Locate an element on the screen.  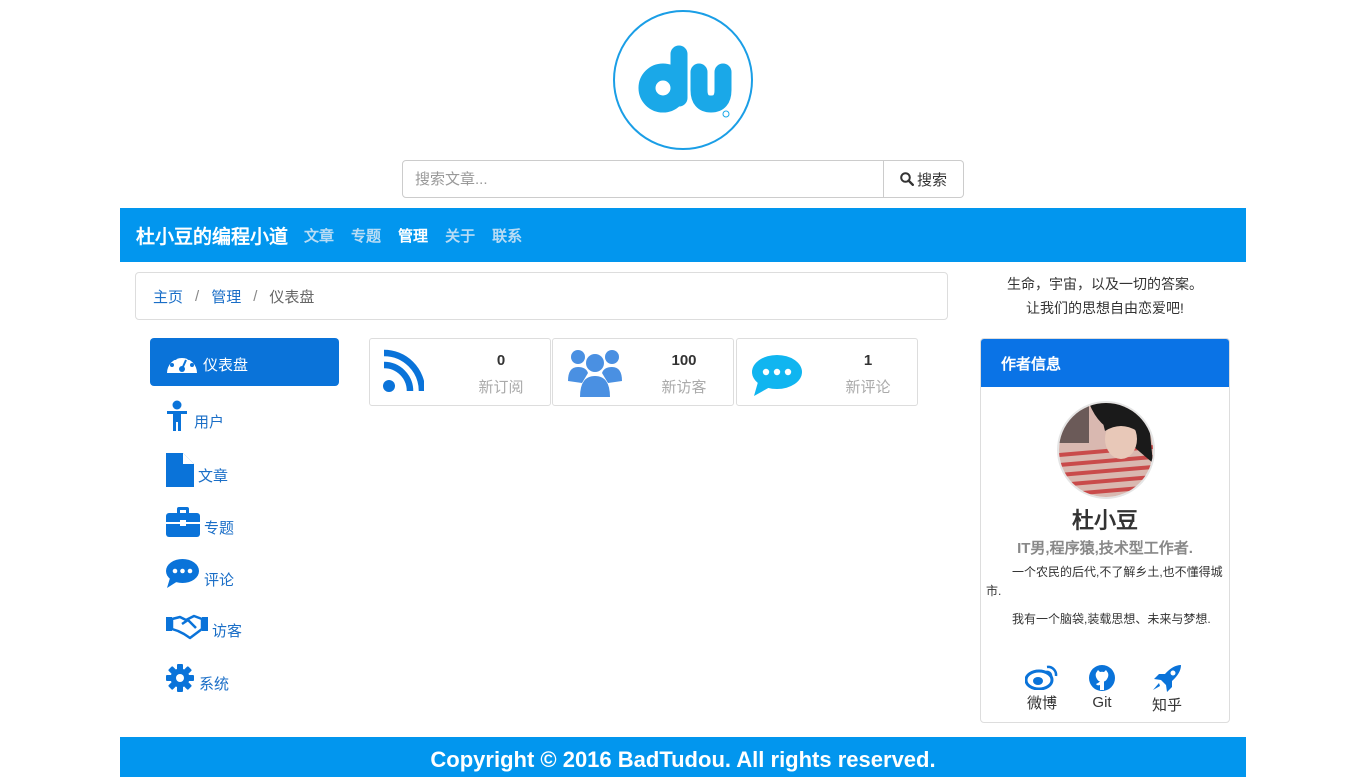
search-button-label: 搜索 is located at coordinates (931, 180).